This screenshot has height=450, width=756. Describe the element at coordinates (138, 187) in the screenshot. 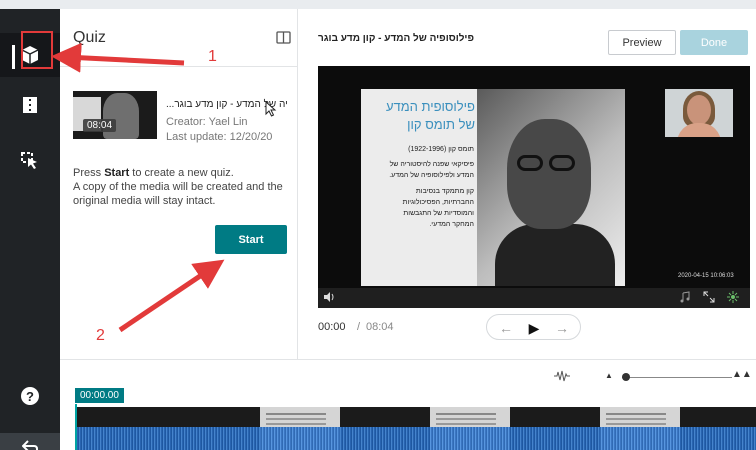

I see `annotation-arrows` at that location.